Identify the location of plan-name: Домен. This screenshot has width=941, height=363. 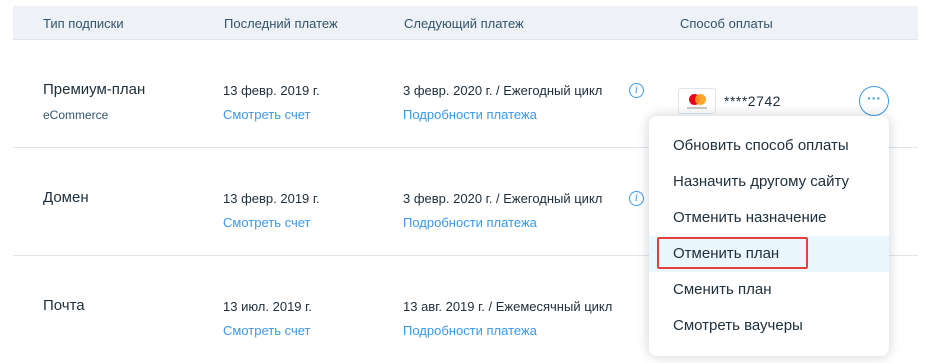
(66, 197).